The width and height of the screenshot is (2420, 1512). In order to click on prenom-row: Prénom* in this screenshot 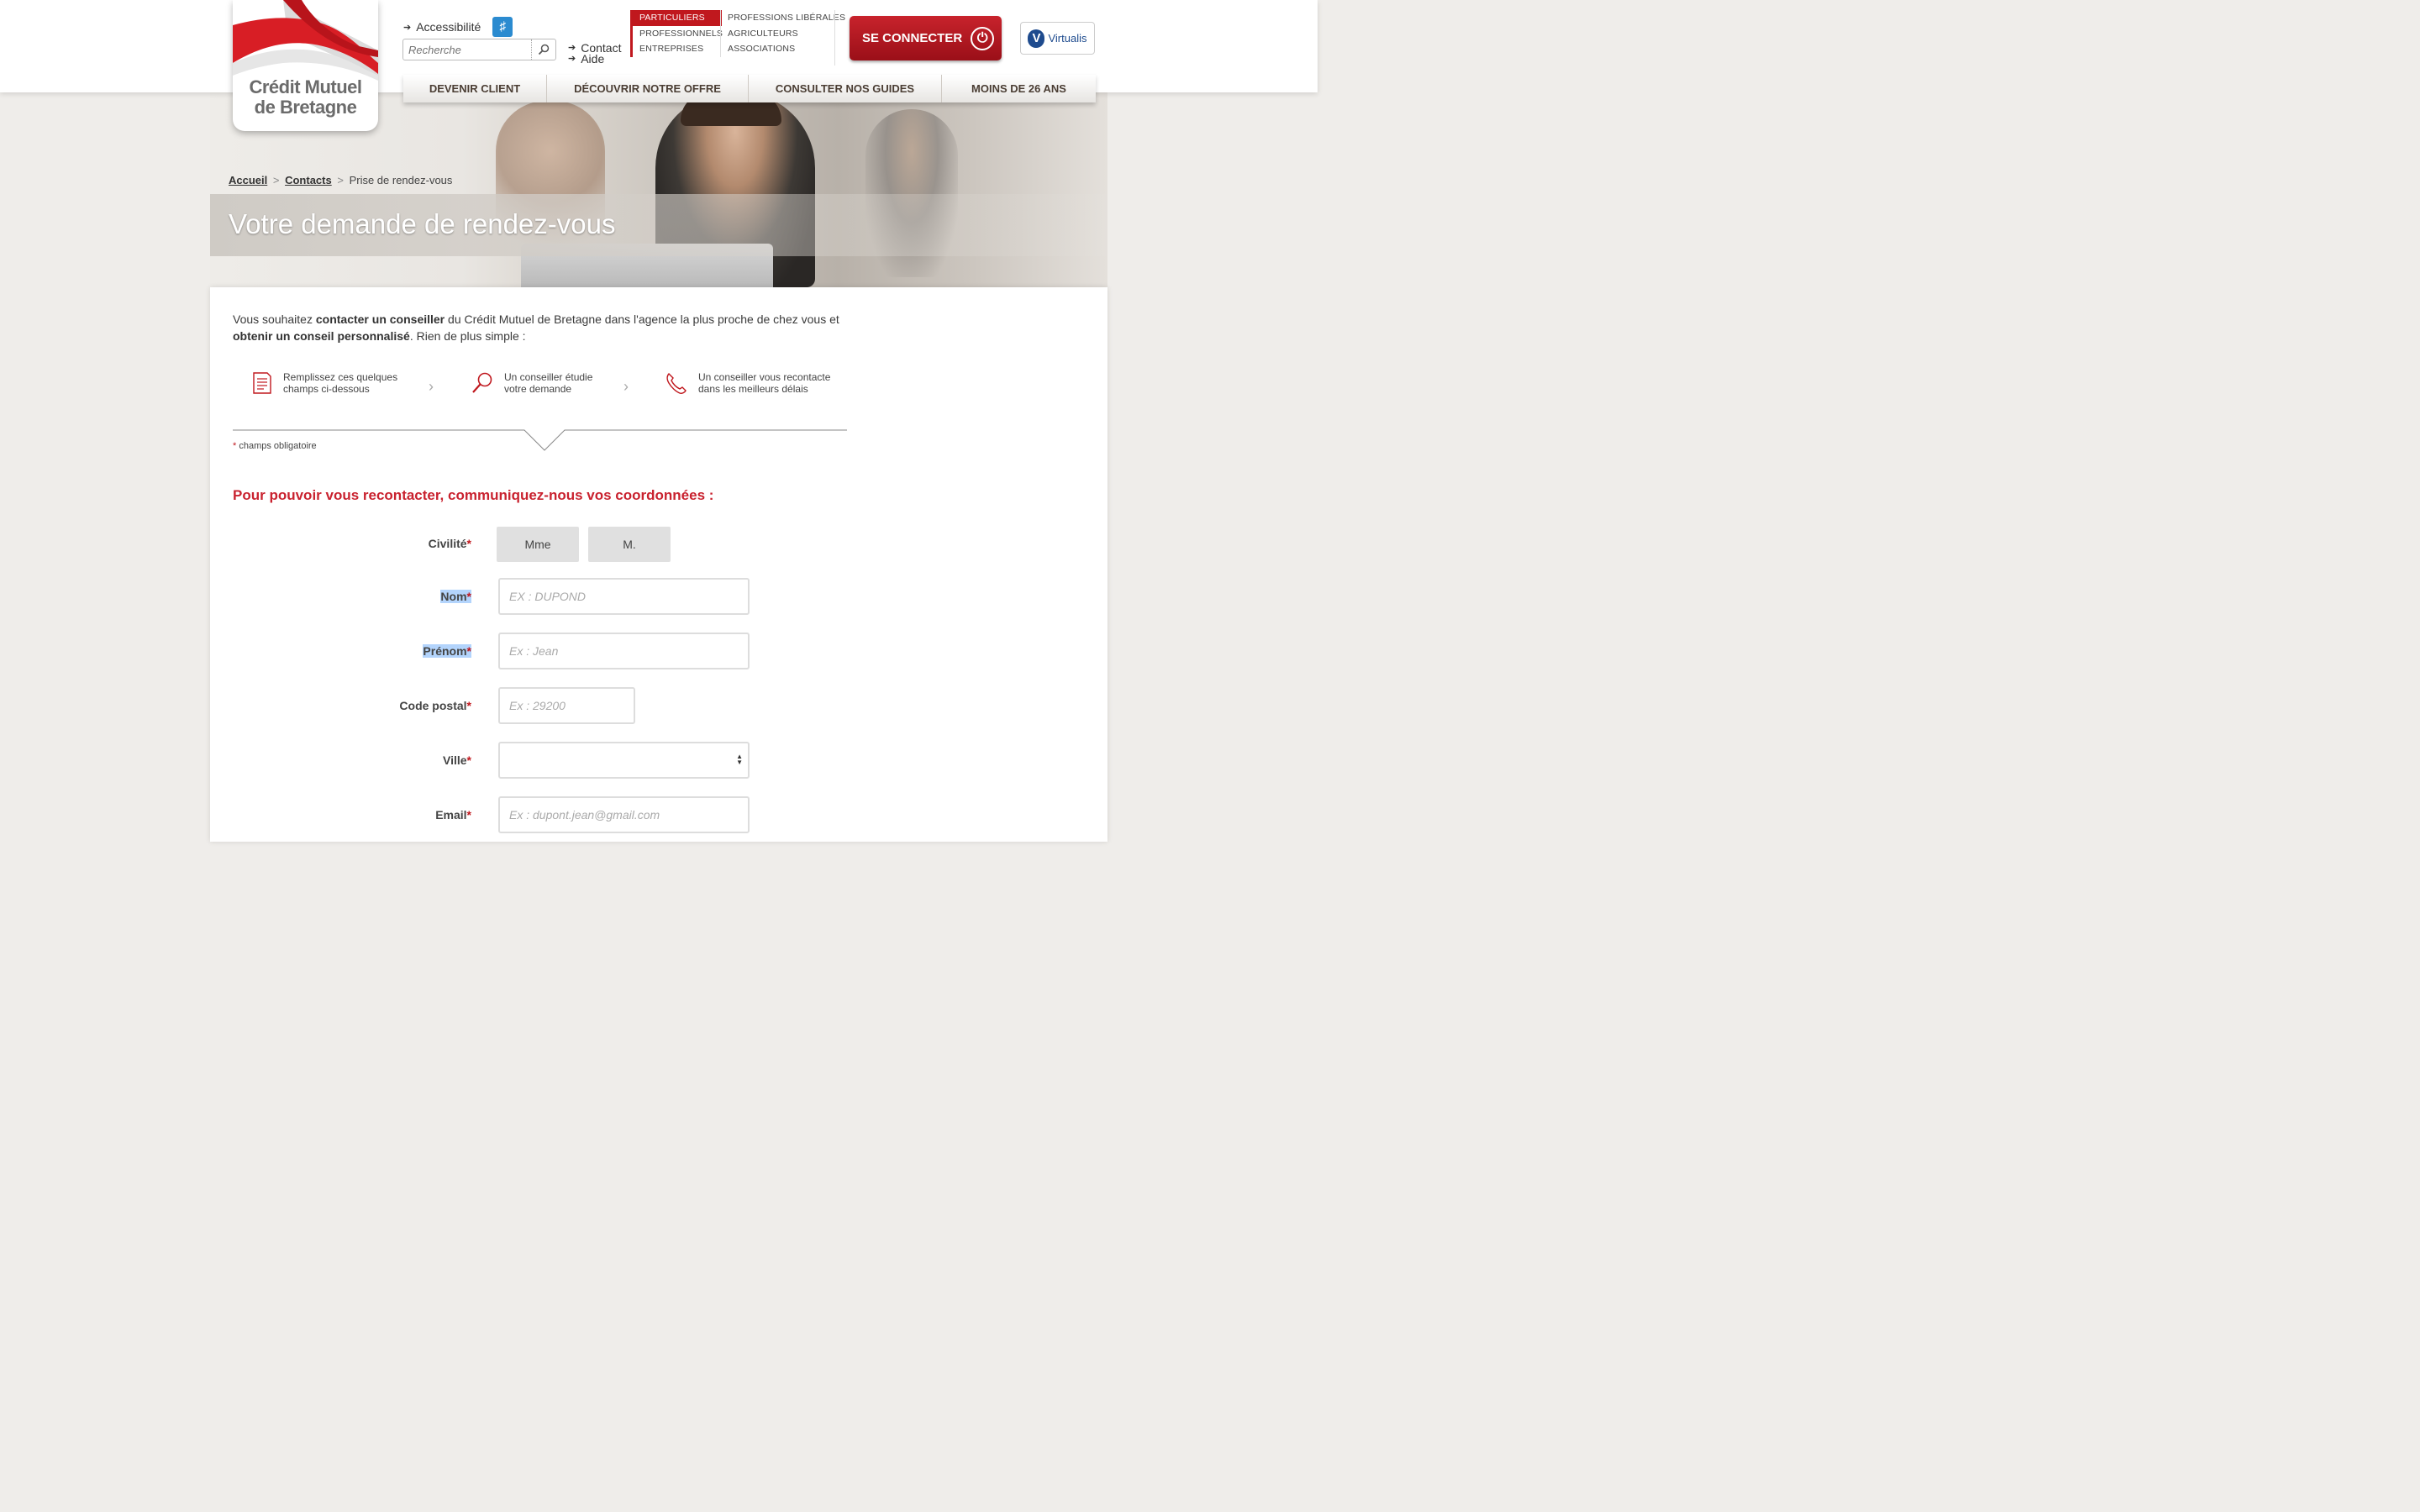, I will do `click(658, 651)`.